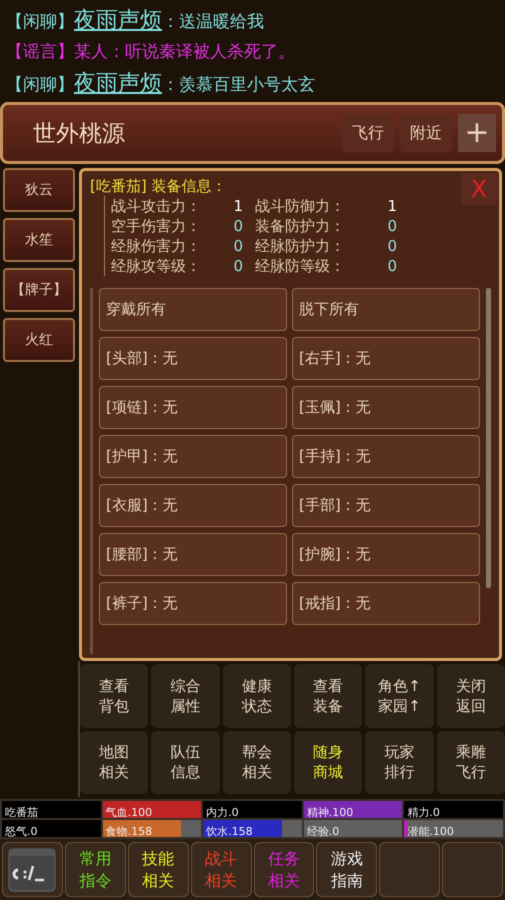 The height and width of the screenshot is (900, 505). Describe the element at coordinates (128, 812) in the screenshot. I see `status-text: 气血.100` at that location.